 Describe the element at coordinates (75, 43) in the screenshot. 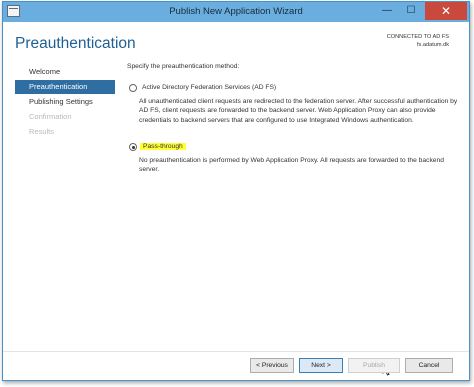

I see `page-title: Preauthentication` at that location.